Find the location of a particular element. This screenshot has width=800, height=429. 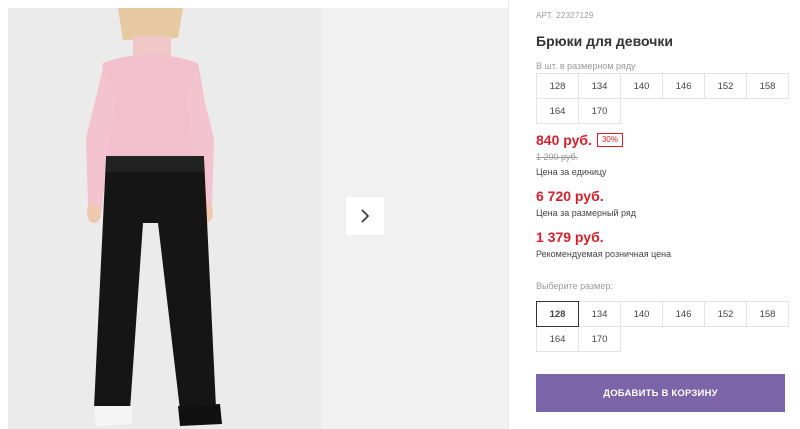

size-row-caption: В шт. в размерном ряду is located at coordinates (586, 66).